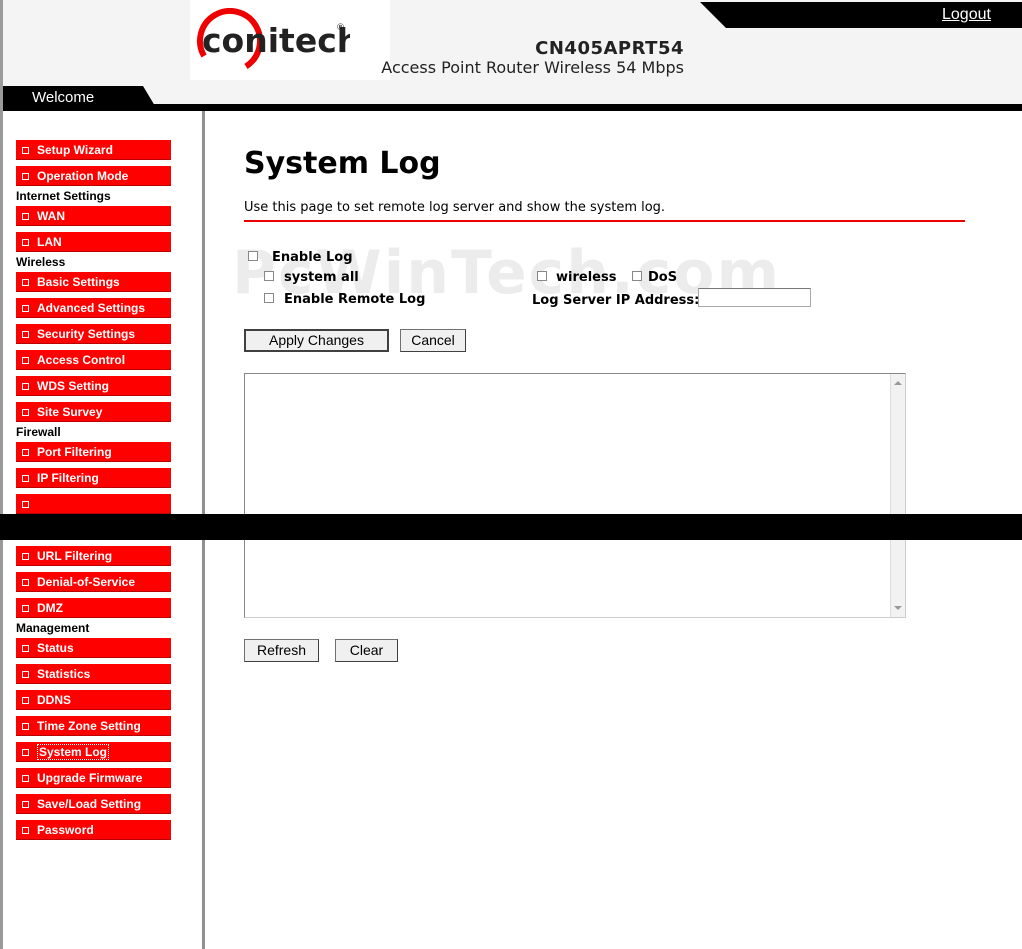 The image size is (1022, 949). I want to click on sidebar-item-label: DMZ, so click(50, 607).